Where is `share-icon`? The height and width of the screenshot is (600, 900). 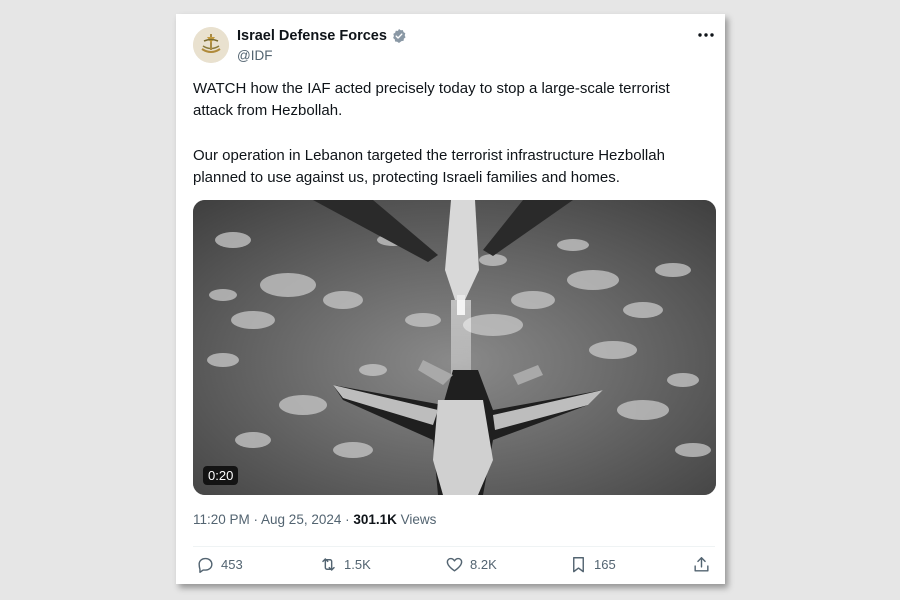 share-icon is located at coordinates (701, 564).